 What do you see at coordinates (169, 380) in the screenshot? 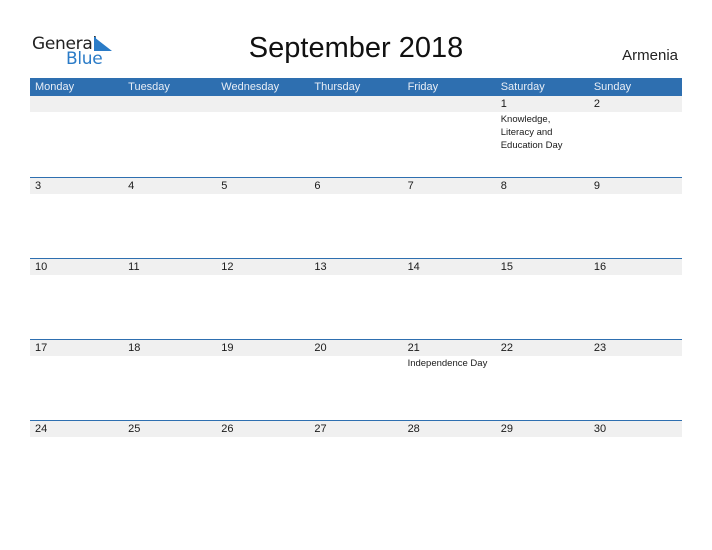
I see `day-cell: 18` at bounding box center [169, 380].